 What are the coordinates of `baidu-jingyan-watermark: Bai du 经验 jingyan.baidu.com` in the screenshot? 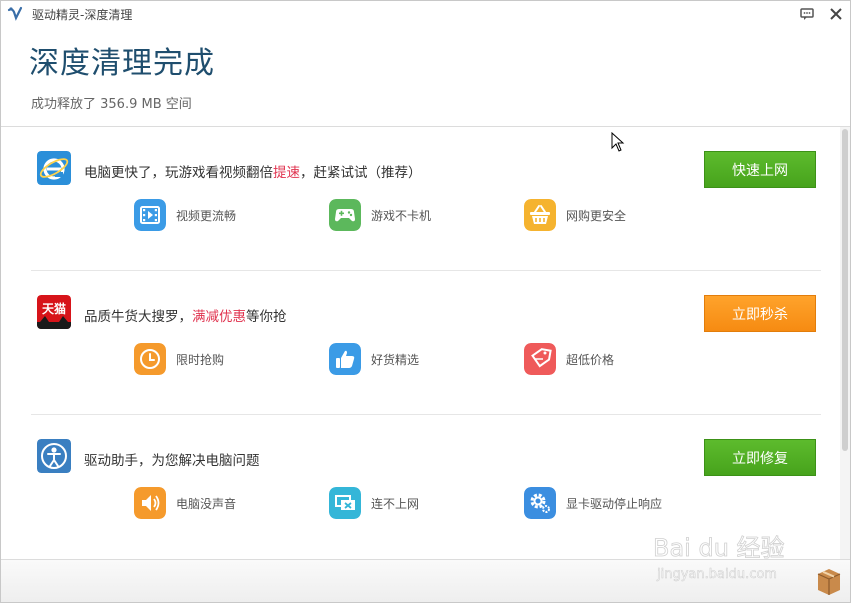 It's located at (719, 558).